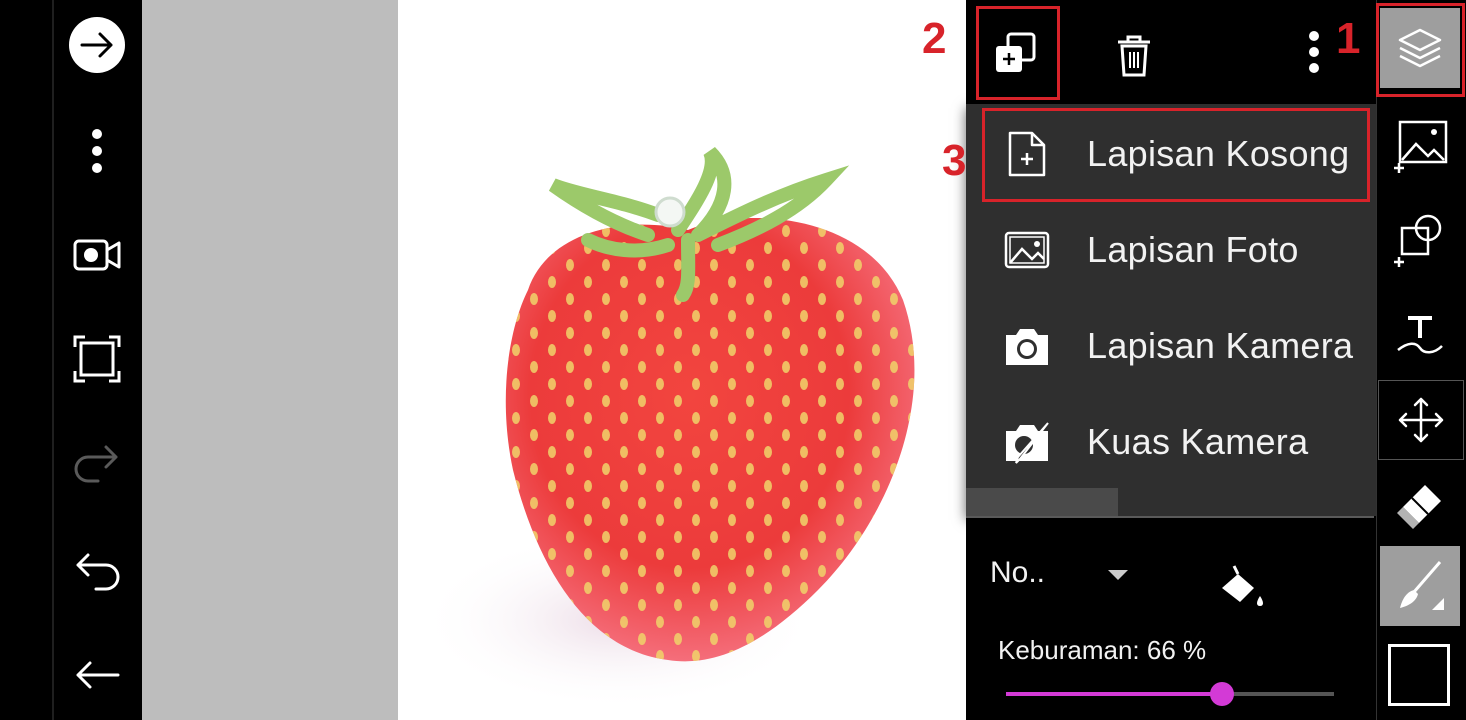  I want to click on chevron-down-icon, so click(1118, 575).